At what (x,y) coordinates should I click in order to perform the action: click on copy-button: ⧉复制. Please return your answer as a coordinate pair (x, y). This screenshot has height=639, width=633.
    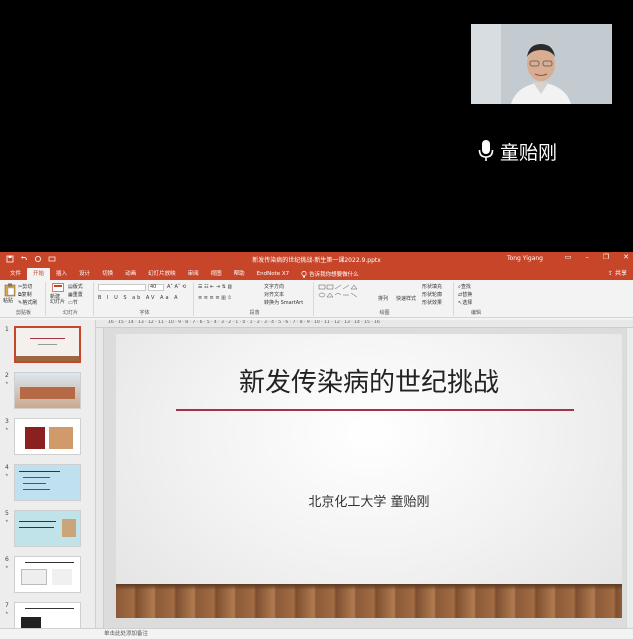
    Looking at the image, I should click on (25, 294).